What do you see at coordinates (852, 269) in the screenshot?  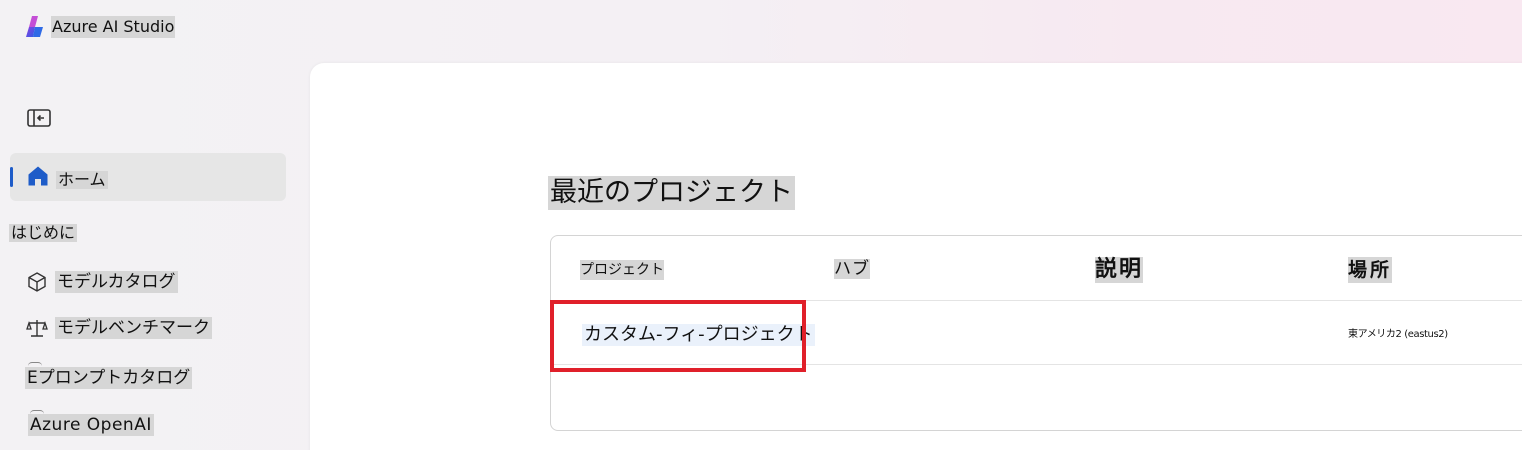 I see `column-header-hub: ハブ` at bounding box center [852, 269].